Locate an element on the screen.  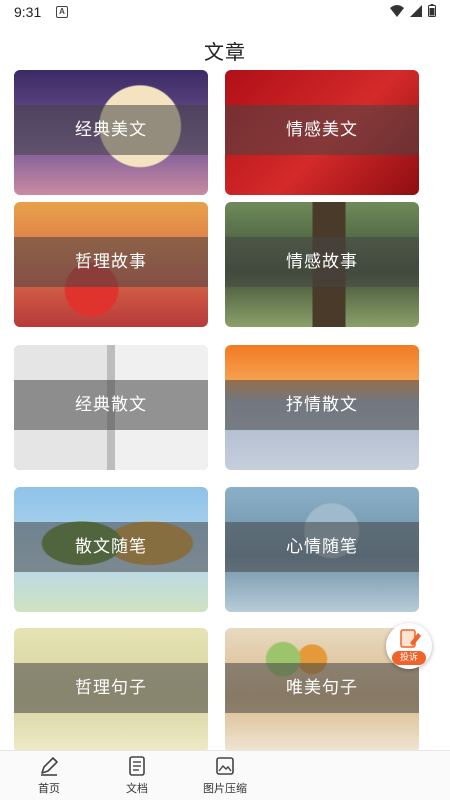
card-label: 哲理句子 is located at coordinates (111, 688).